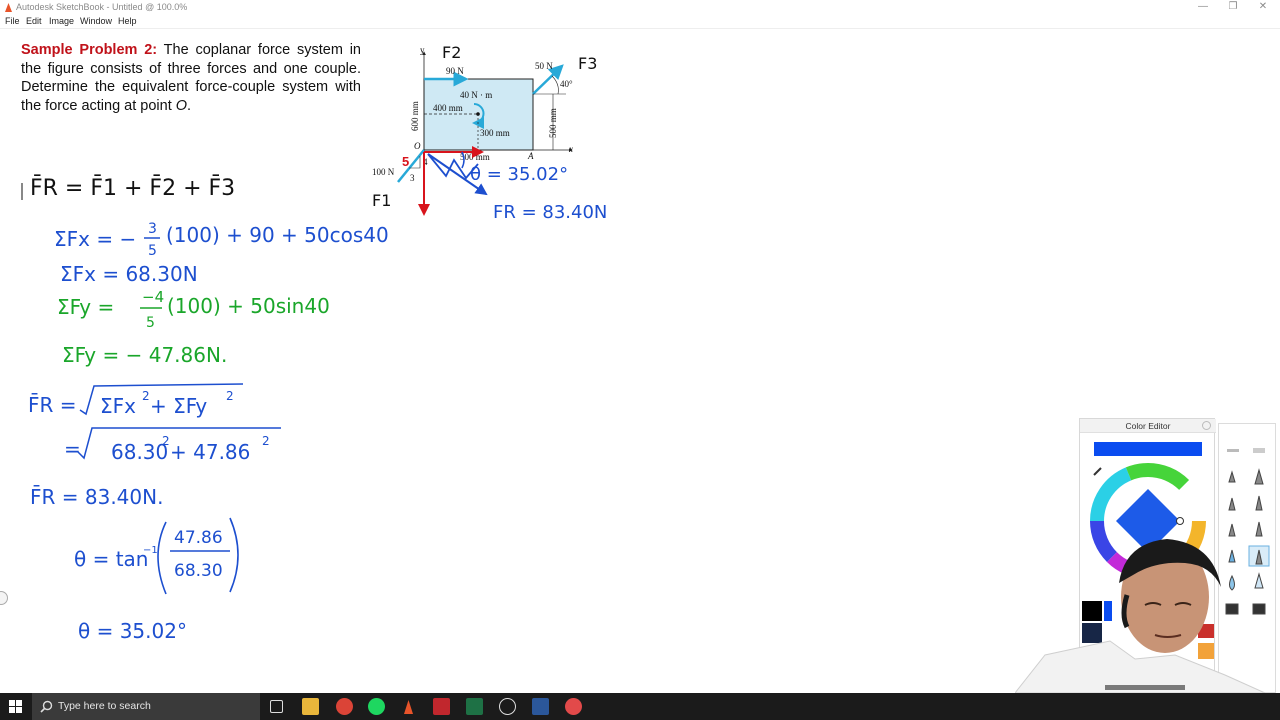  I want to click on color-editor-title: Color Editor, so click(1148, 426).